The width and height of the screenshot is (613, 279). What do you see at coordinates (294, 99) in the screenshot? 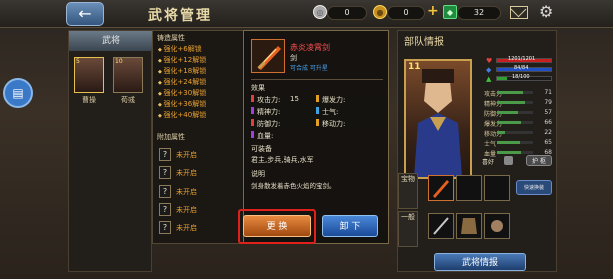
I see `stat-value: 15` at bounding box center [294, 99].